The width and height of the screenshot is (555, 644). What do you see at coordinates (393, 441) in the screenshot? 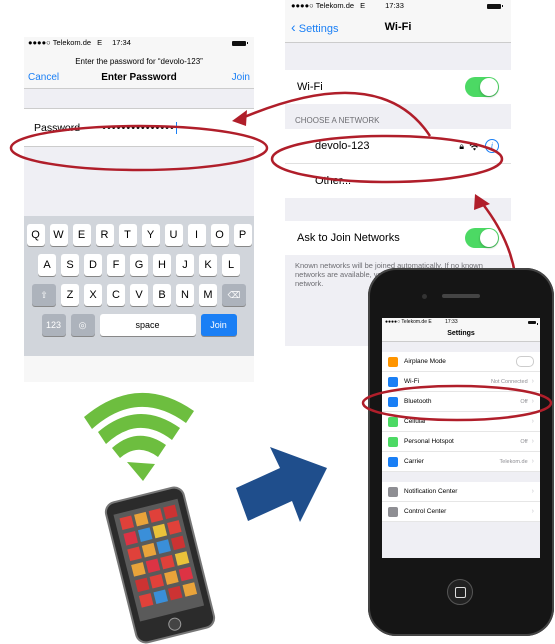
I see `hotspot-icon` at bounding box center [393, 441].